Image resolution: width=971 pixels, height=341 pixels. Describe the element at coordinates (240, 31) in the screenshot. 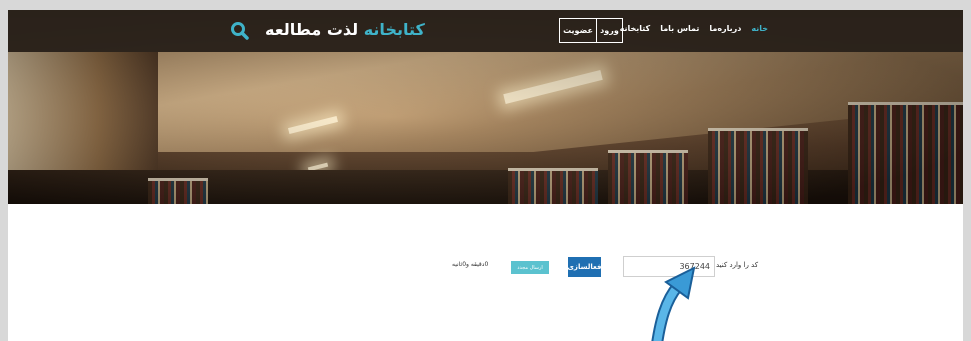

I see `search-icon` at that location.